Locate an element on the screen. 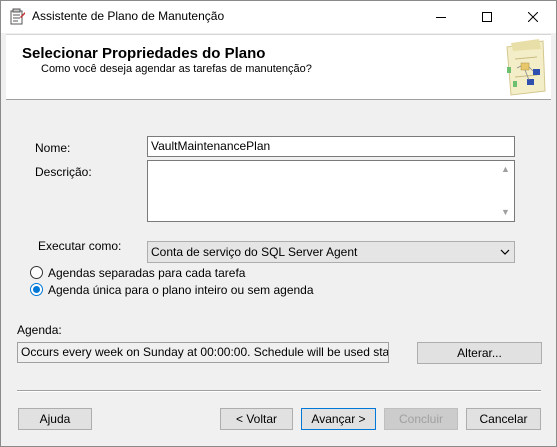 Image resolution: width=557 pixels, height=447 pixels. run-as-select: Conta de serviço do SQL Server Agent is located at coordinates (331, 252).